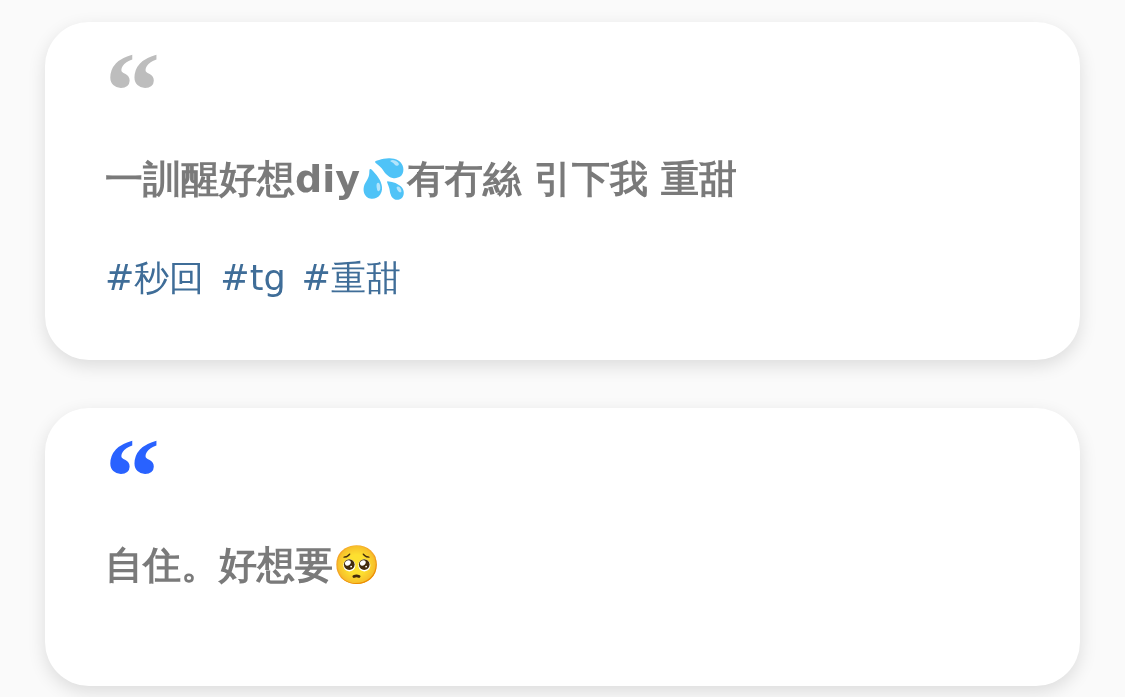 The image size is (1125, 697). What do you see at coordinates (351, 278) in the screenshot?
I see `hashtag-link: #重甜` at bounding box center [351, 278].